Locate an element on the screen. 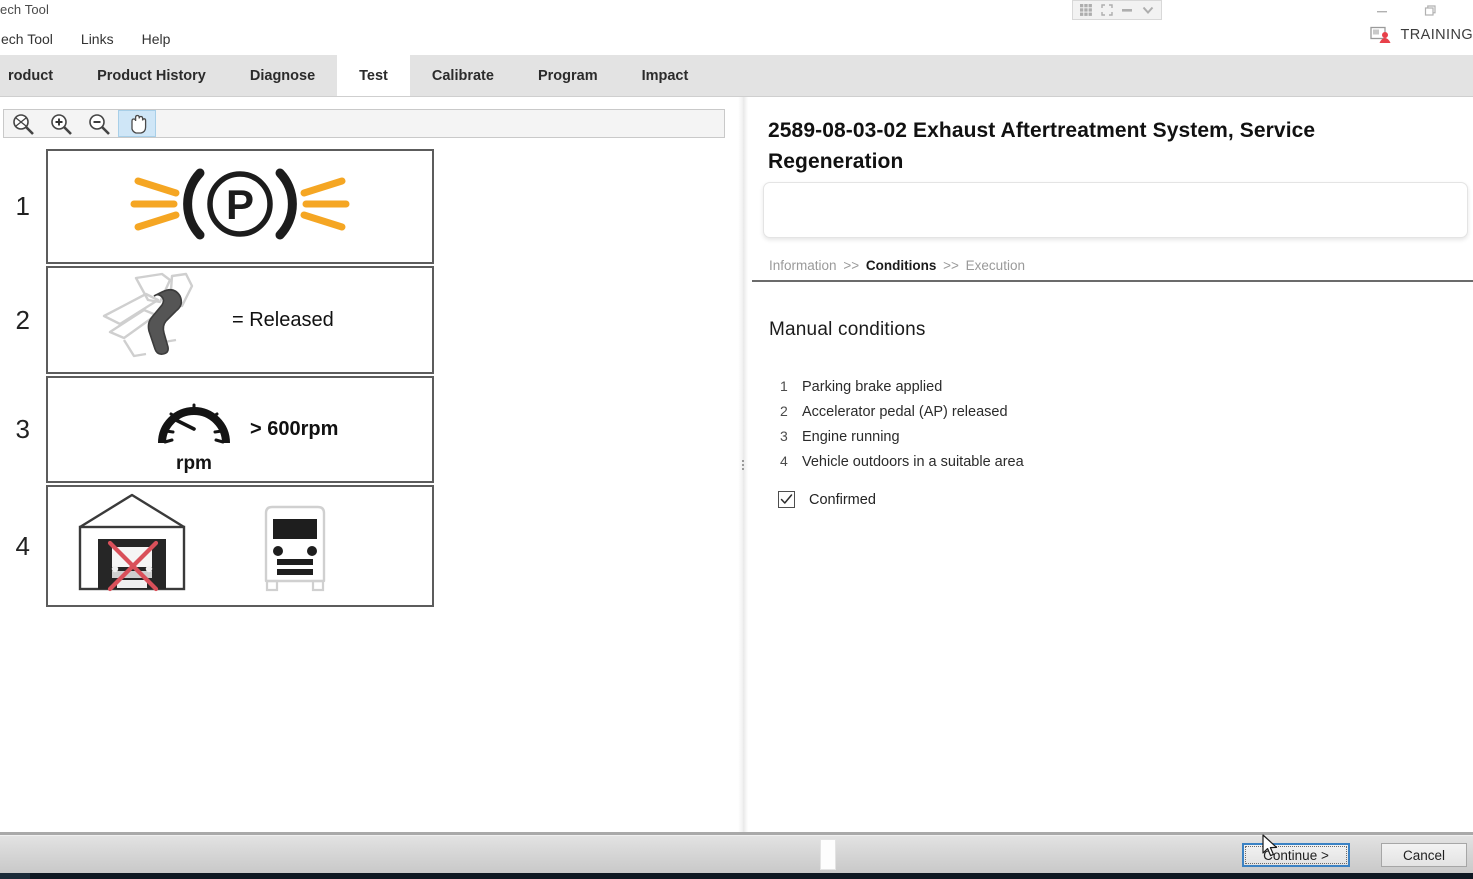 The width and height of the screenshot is (1473, 879). condition-number: 3 is located at coordinates (784, 436).